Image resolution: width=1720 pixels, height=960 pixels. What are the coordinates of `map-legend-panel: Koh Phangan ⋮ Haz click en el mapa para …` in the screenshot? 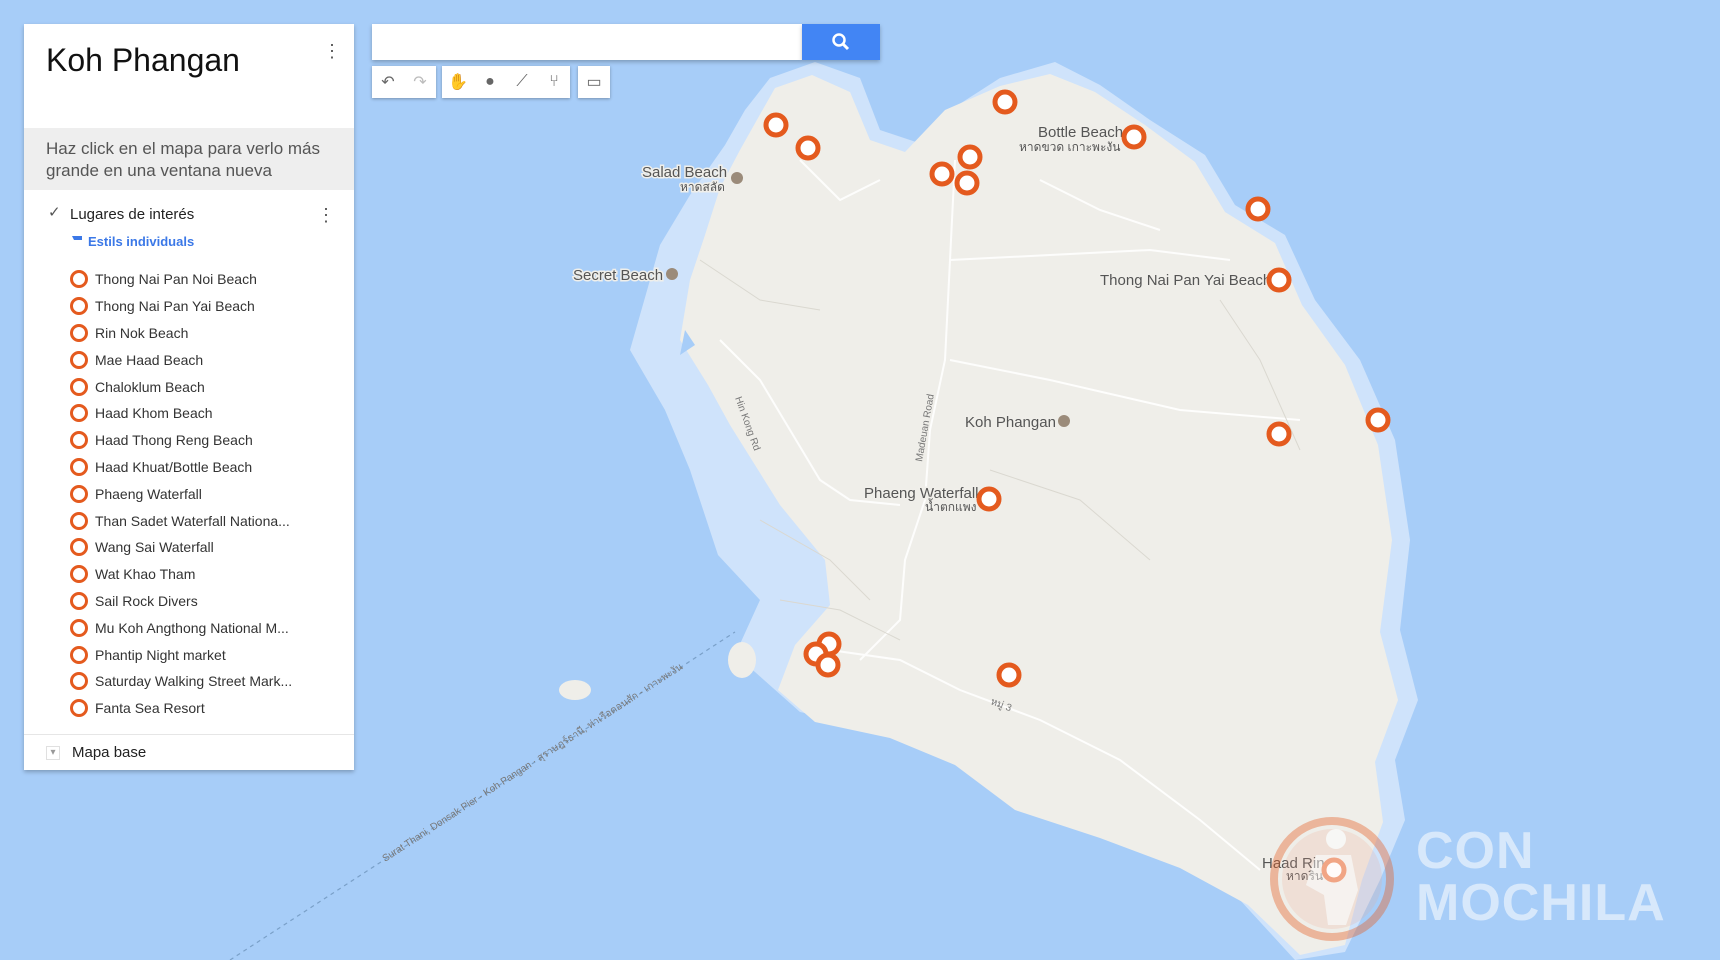 It's located at (189, 397).